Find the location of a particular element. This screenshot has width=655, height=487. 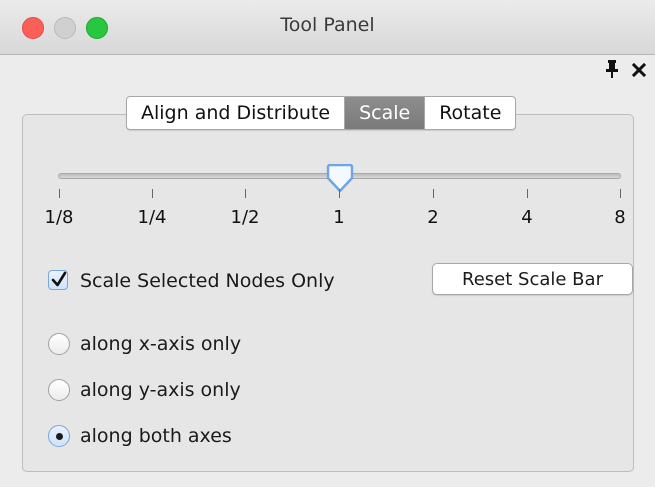

radio-x-axis-only is located at coordinates (59, 344).